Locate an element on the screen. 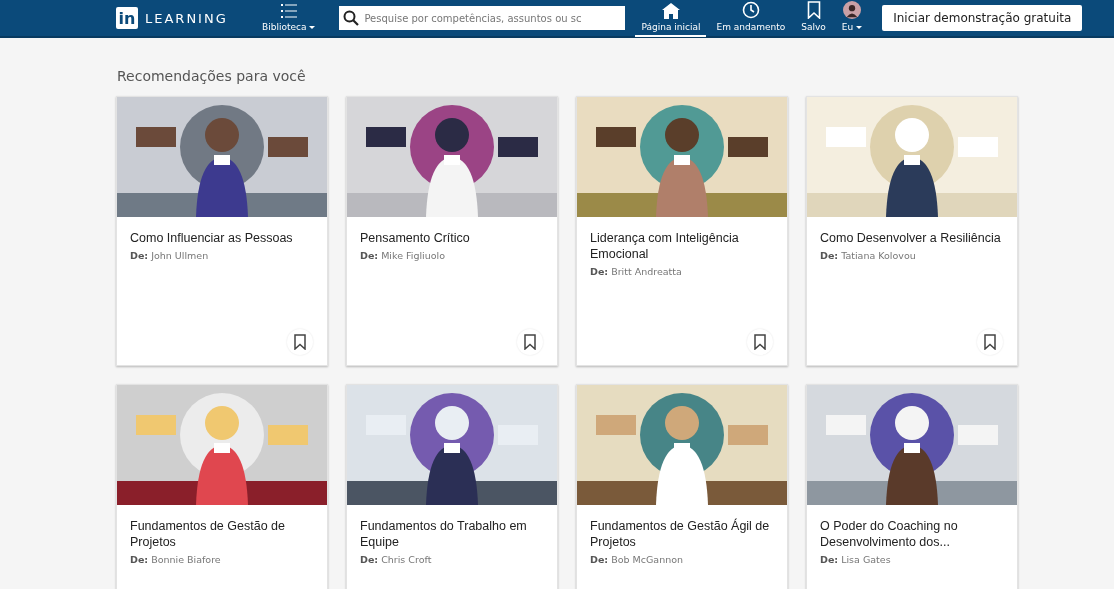 Image resolution: width=1114 pixels, height=589 pixels. nav-item: Em andamento is located at coordinates (751, 18).